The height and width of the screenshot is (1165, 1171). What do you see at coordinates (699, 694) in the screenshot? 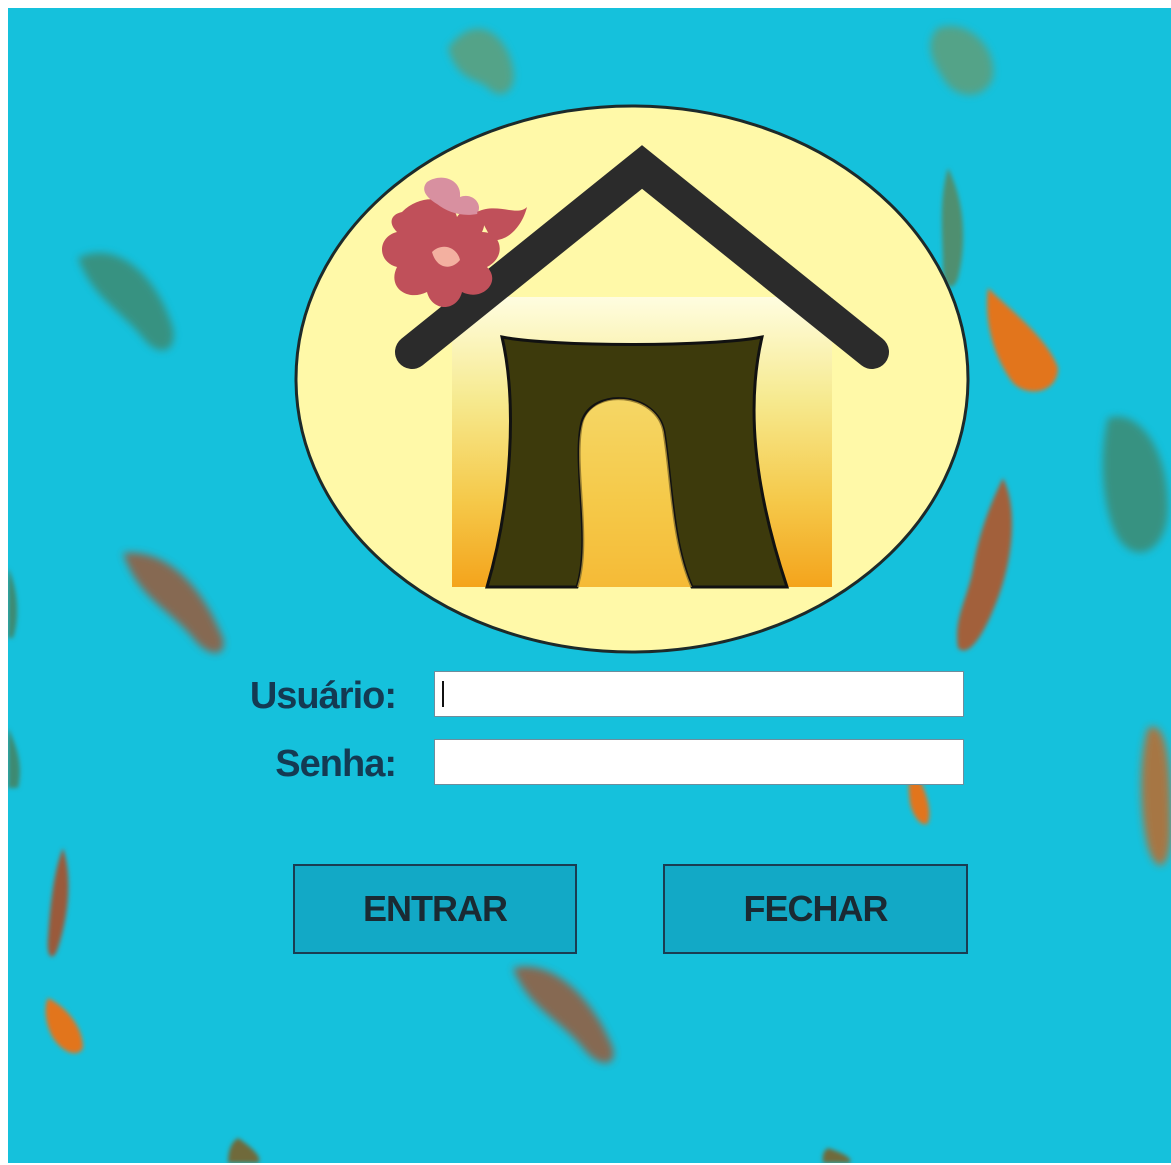
I see `user-input` at bounding box center [699, 694].